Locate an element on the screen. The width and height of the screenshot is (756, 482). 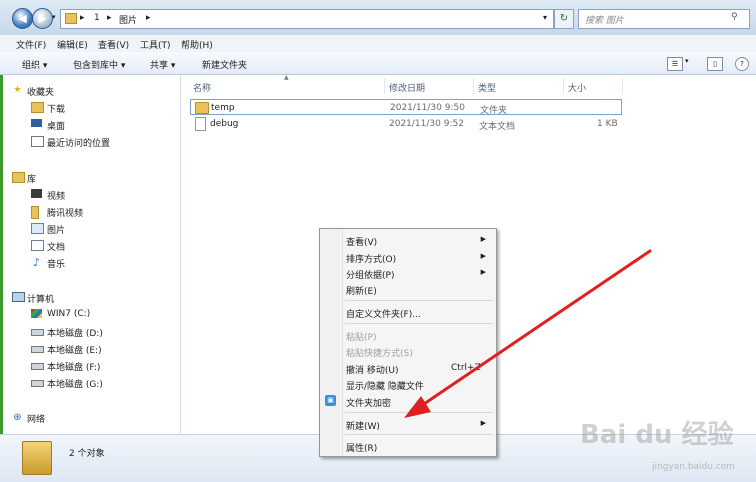
column-headers: 名称 ▲ 修改日期 类型 大小 is located at coordinates (468, 84).